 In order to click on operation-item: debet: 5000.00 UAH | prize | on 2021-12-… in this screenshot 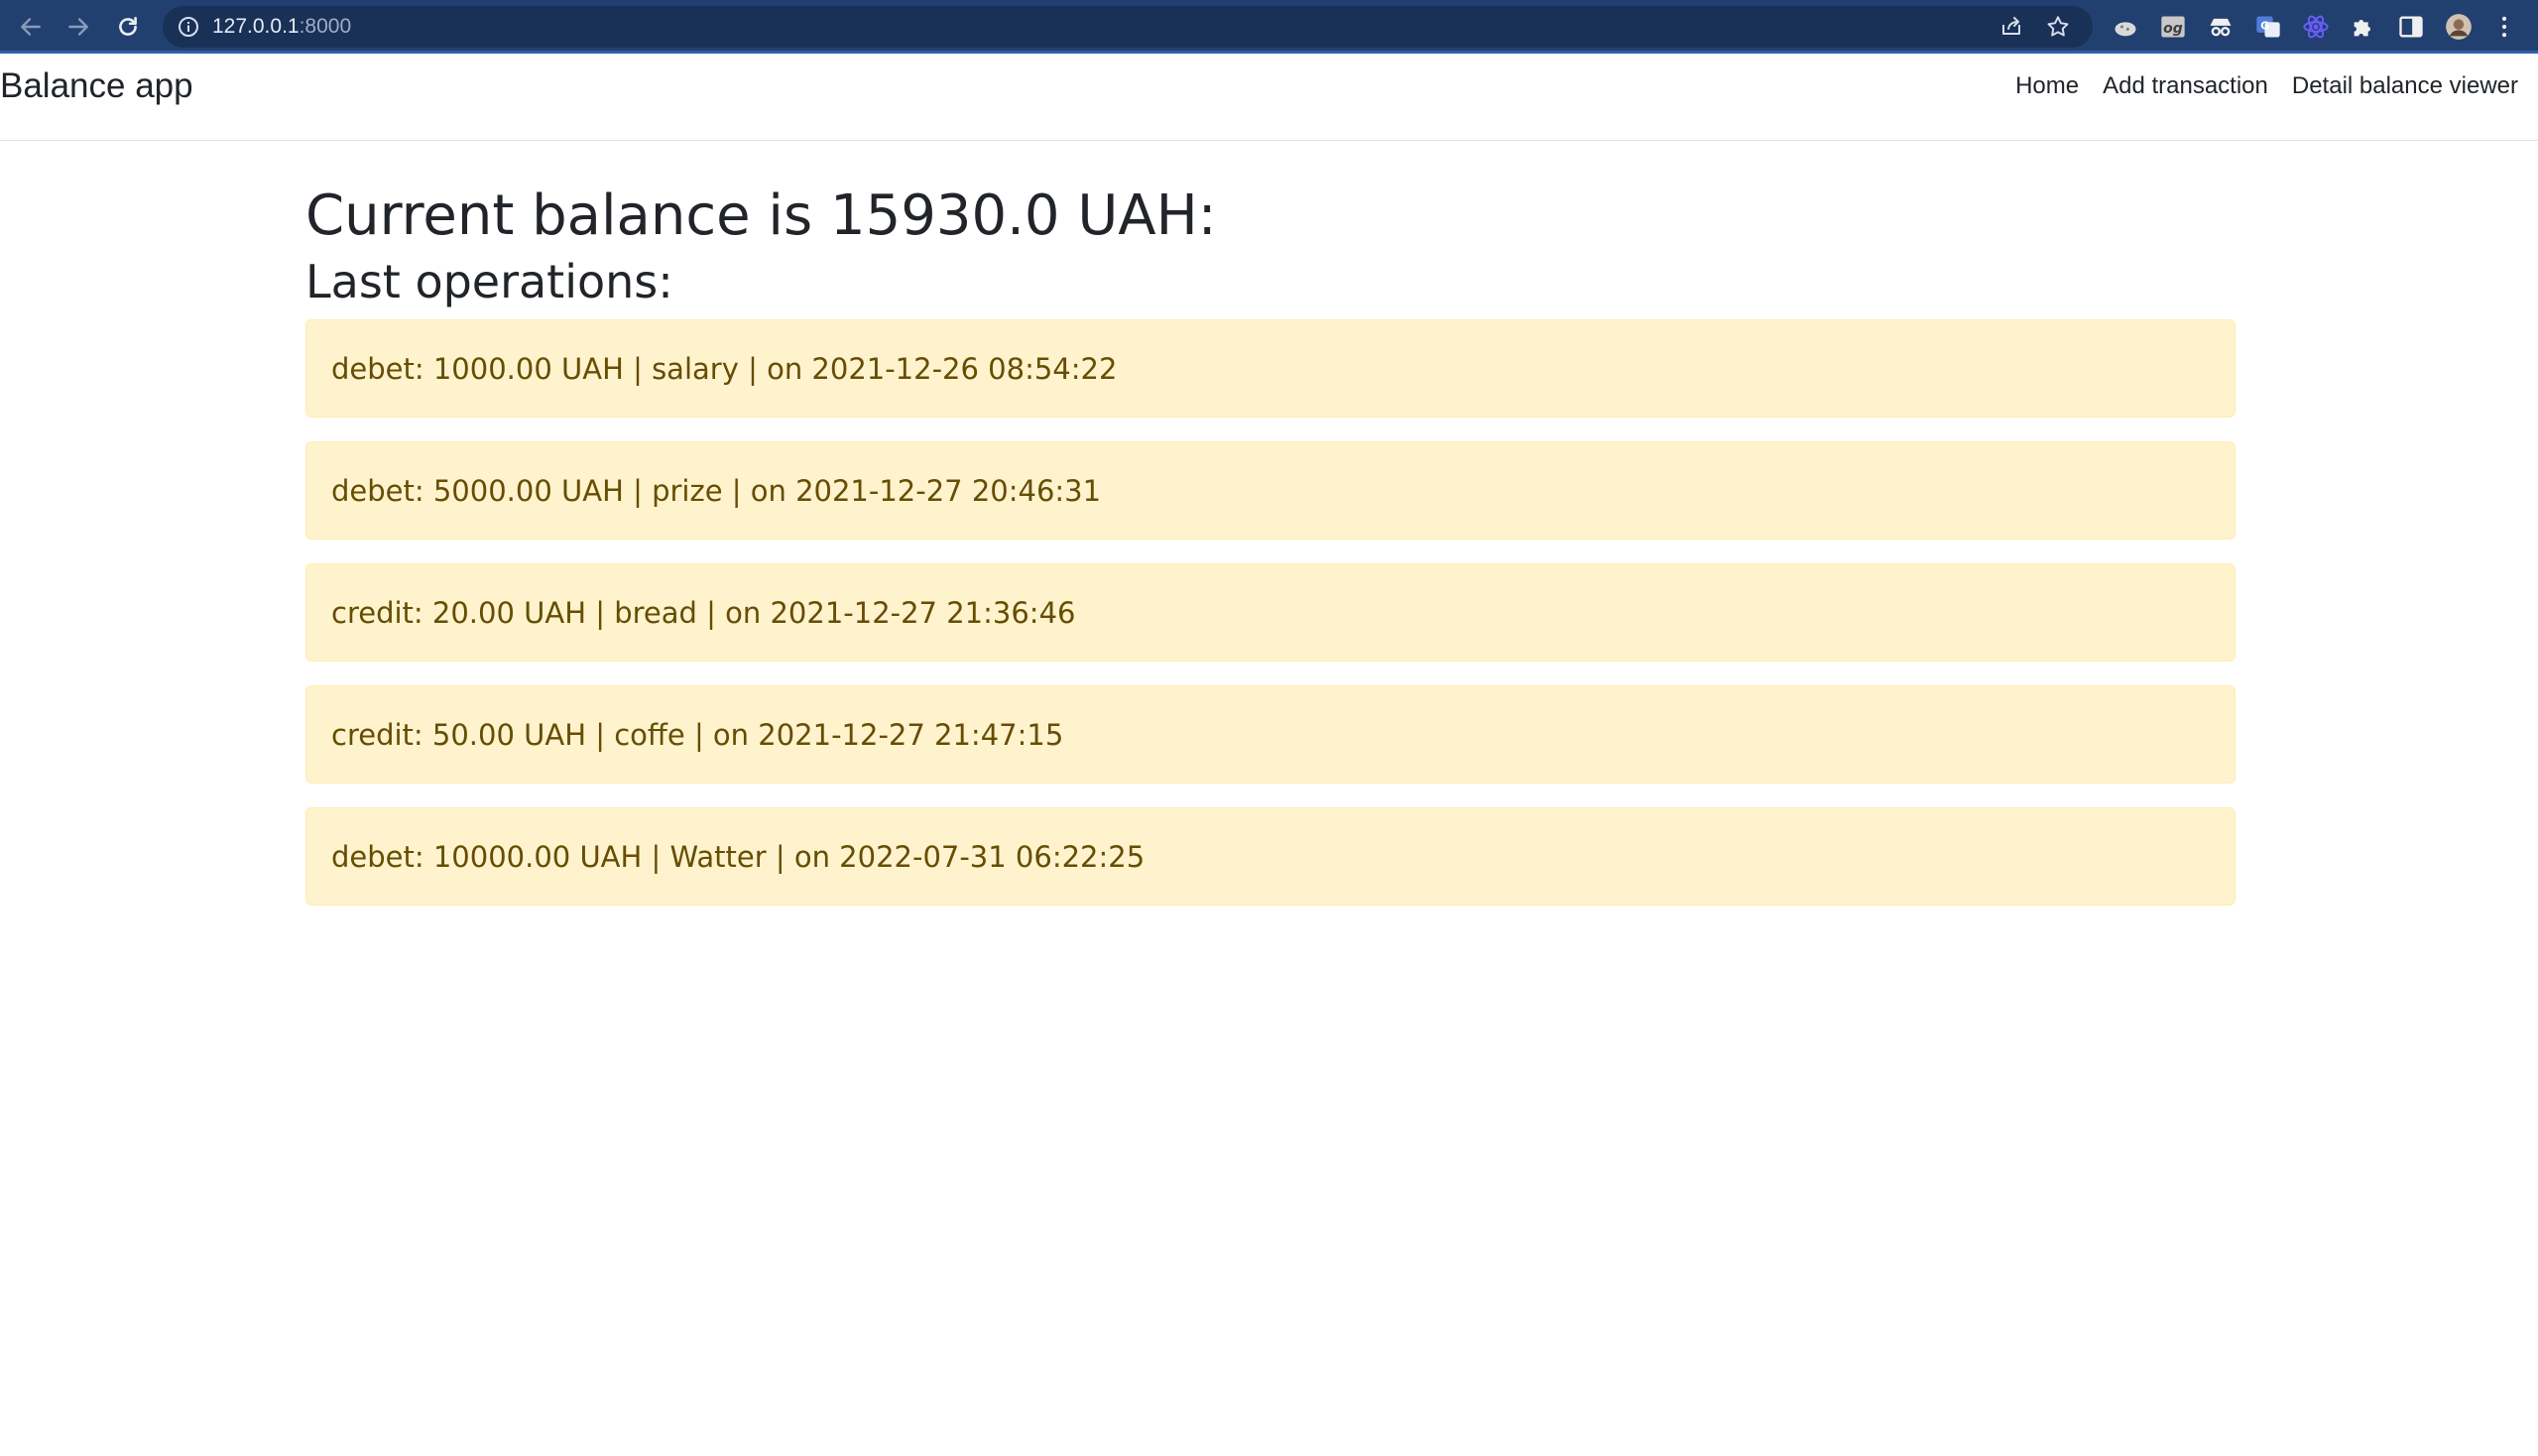, I will do `click(1270, 490)`.